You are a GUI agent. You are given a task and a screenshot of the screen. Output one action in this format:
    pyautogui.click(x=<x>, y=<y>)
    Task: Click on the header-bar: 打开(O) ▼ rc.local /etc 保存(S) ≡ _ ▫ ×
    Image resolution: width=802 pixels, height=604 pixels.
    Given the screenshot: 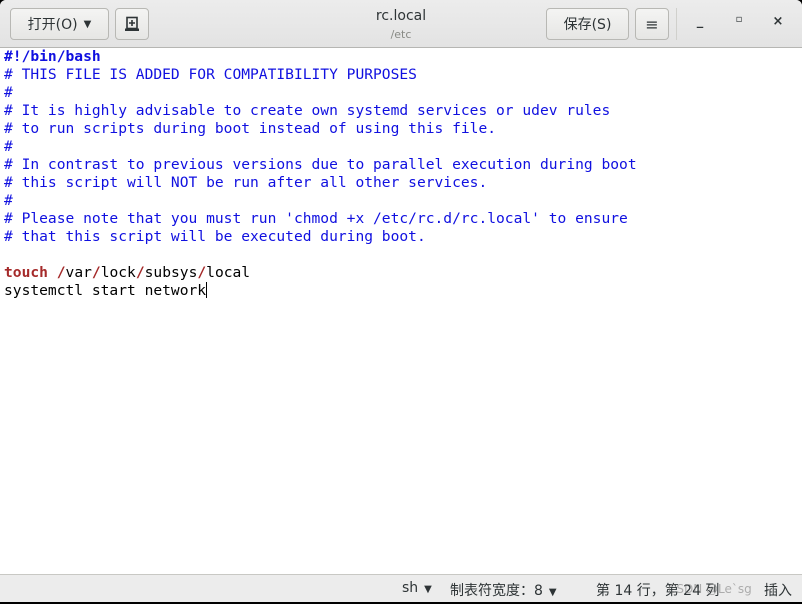 What is the action you would take?
    pyautogui.click(x=401, y=24)
    